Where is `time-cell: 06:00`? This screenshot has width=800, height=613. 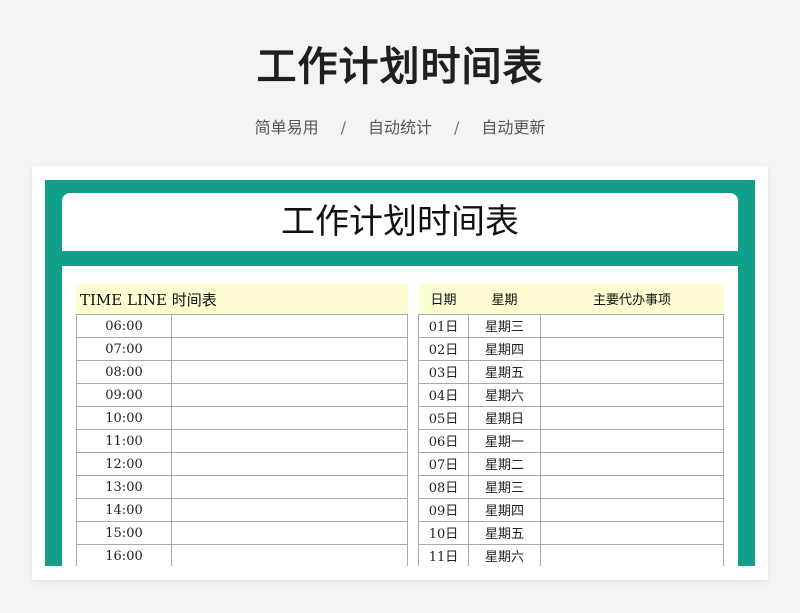 time-cell: 06:00 is located at coordinates (124, 326).